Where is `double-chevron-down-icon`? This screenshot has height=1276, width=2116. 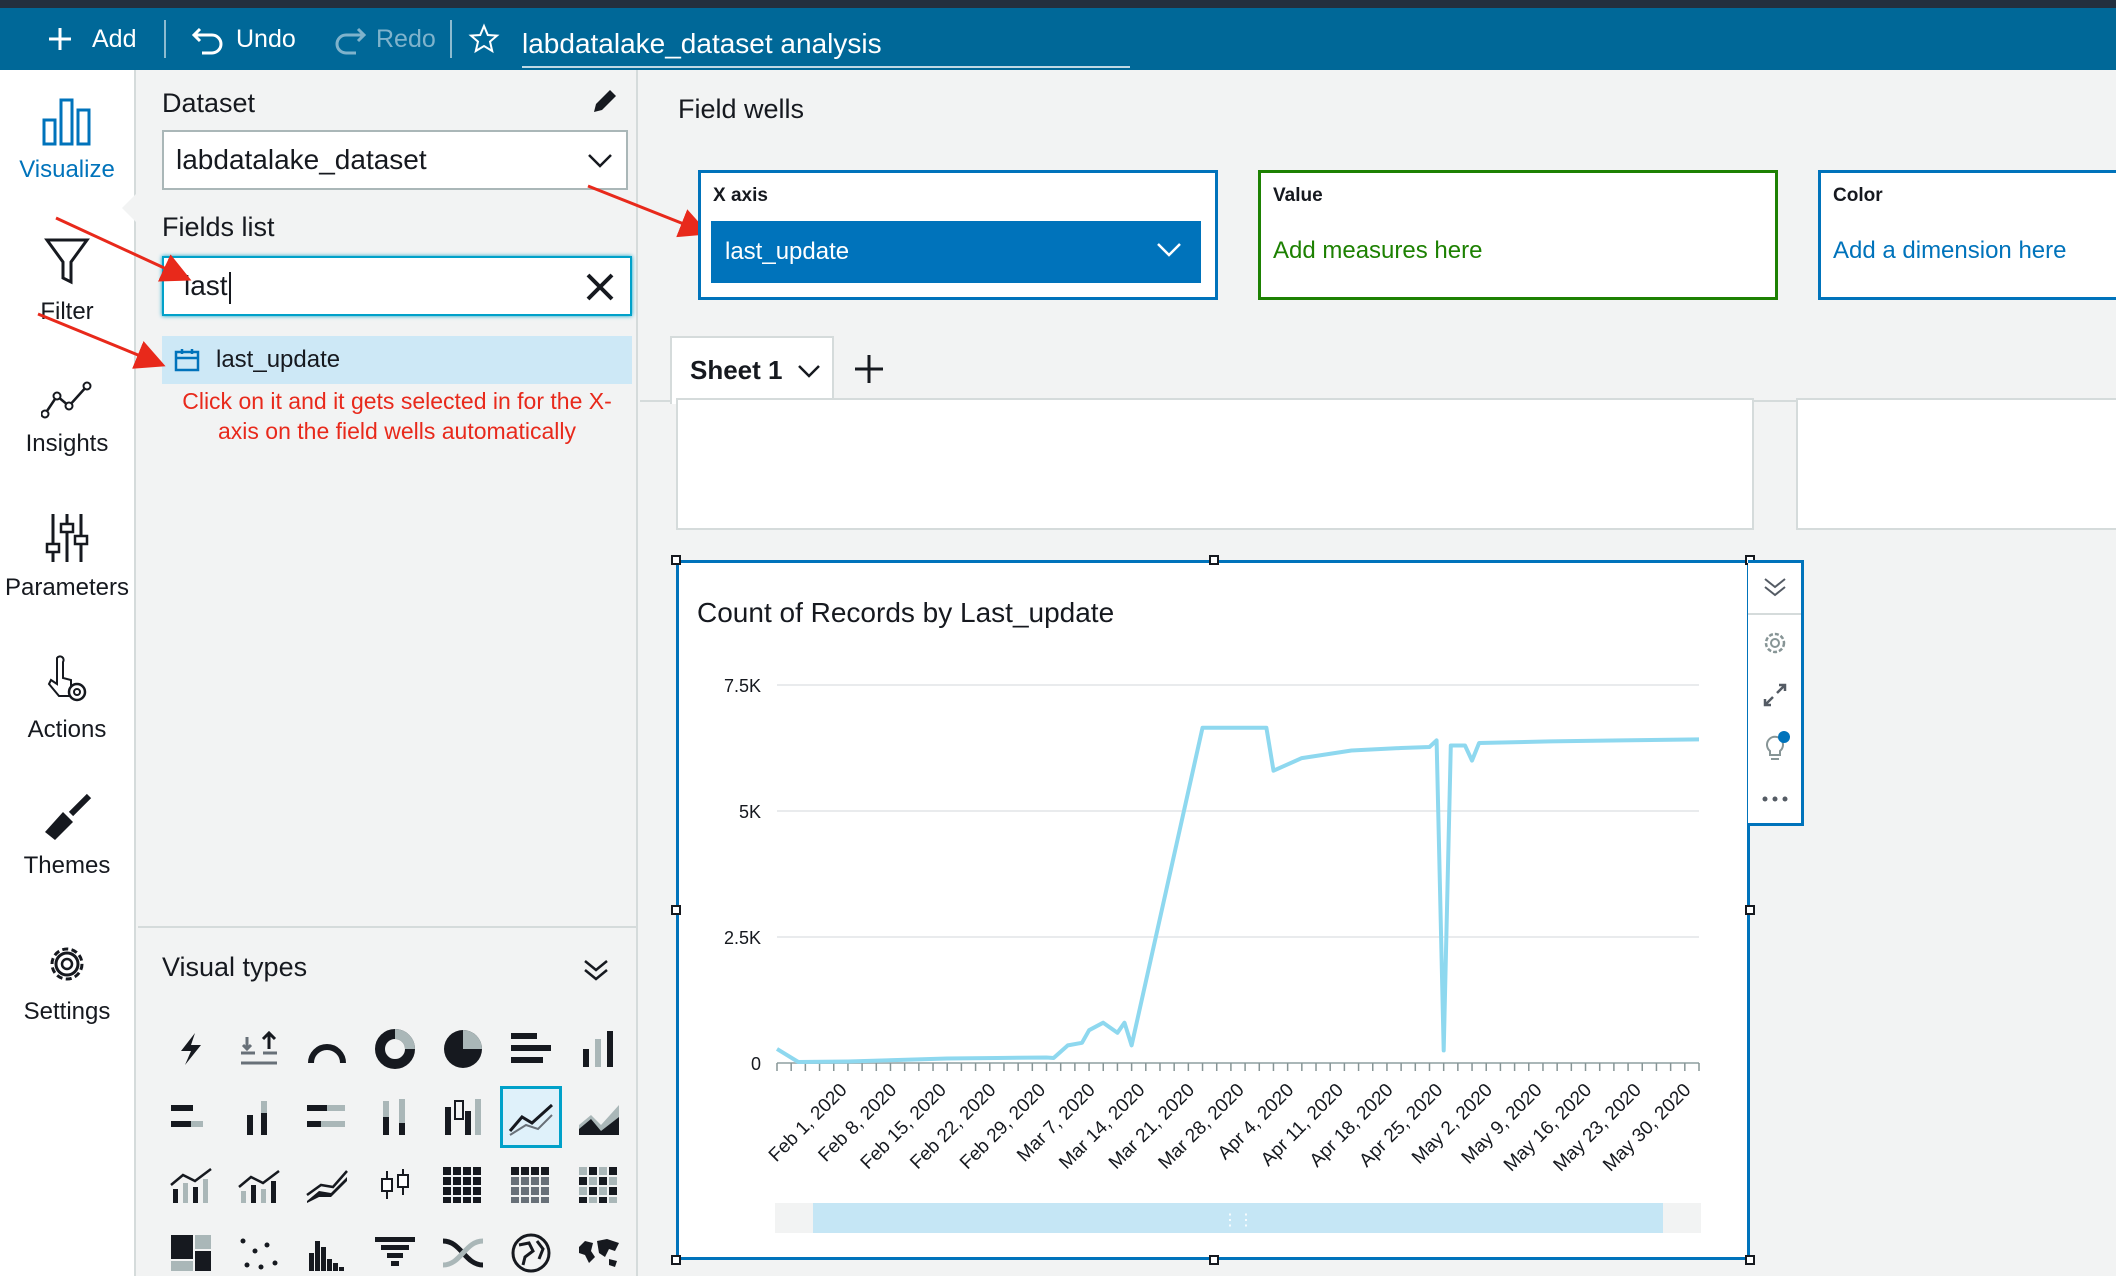 double-chevron-down-icon is located at coordinates (1774, 587).